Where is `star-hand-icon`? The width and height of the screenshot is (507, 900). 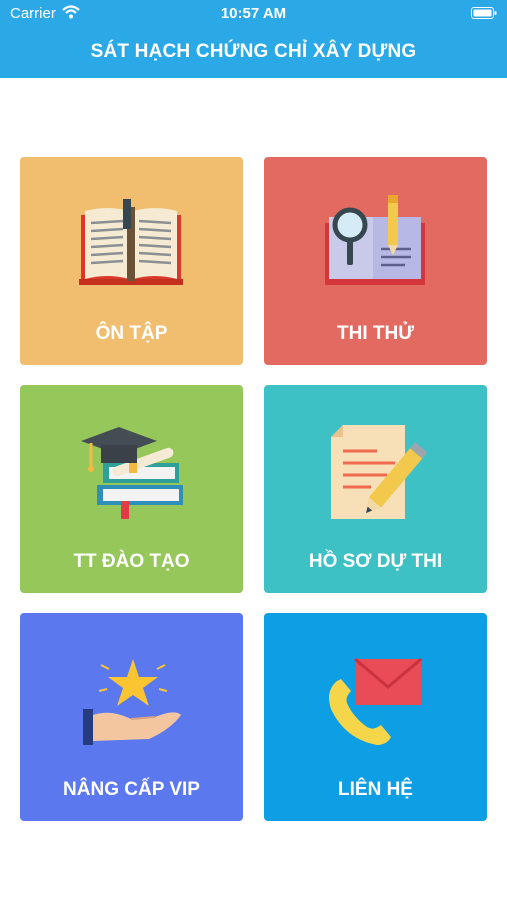
star-hand-icon is located at coordinates (132, 702).